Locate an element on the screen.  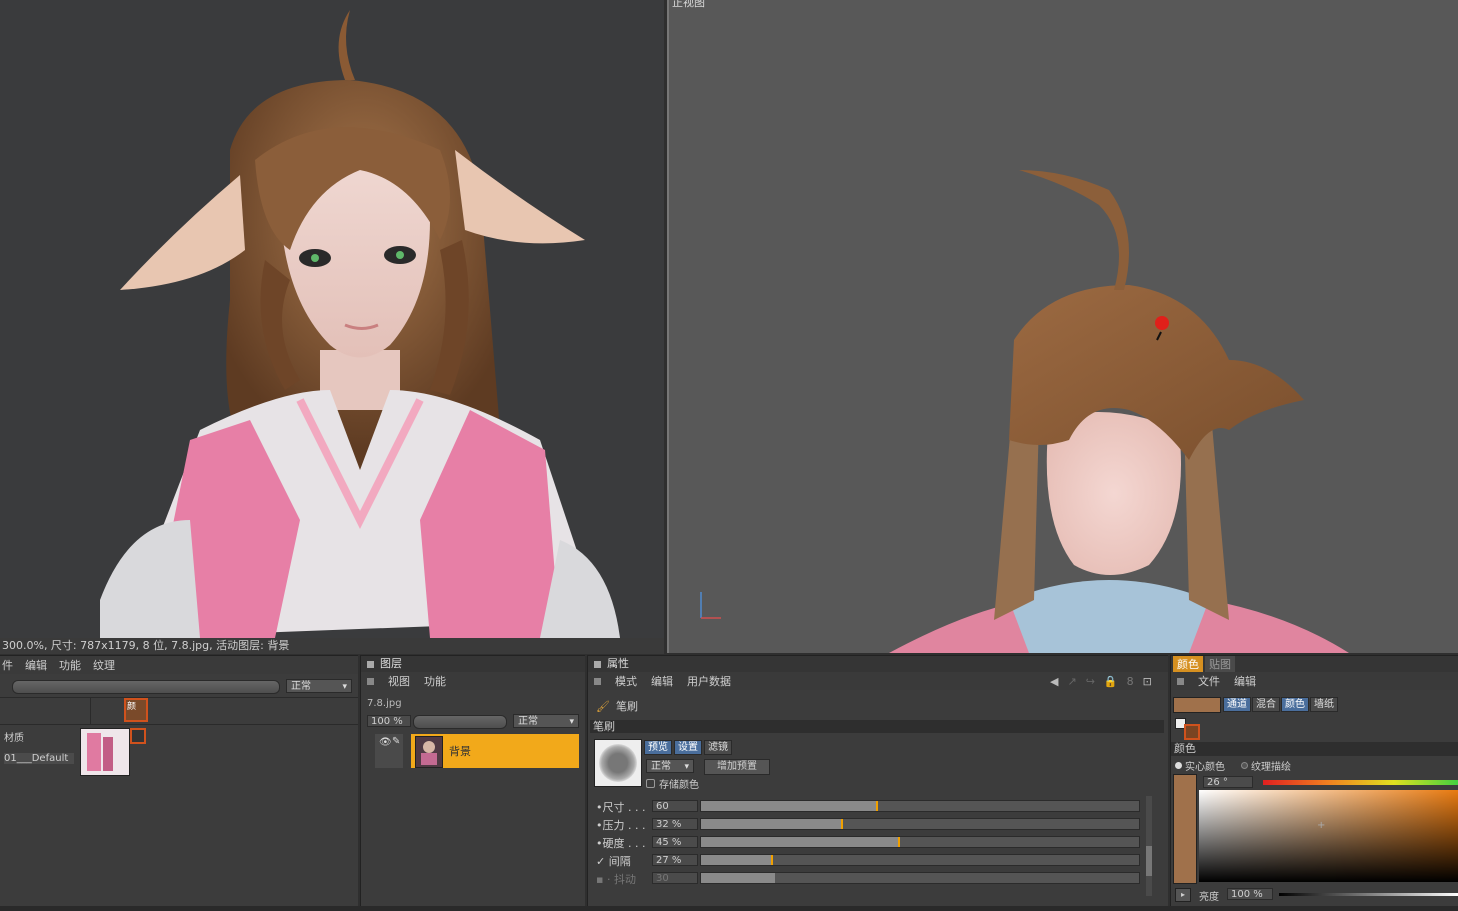
expand-play-icon: ▸ is located at coordinates (1183, 895).